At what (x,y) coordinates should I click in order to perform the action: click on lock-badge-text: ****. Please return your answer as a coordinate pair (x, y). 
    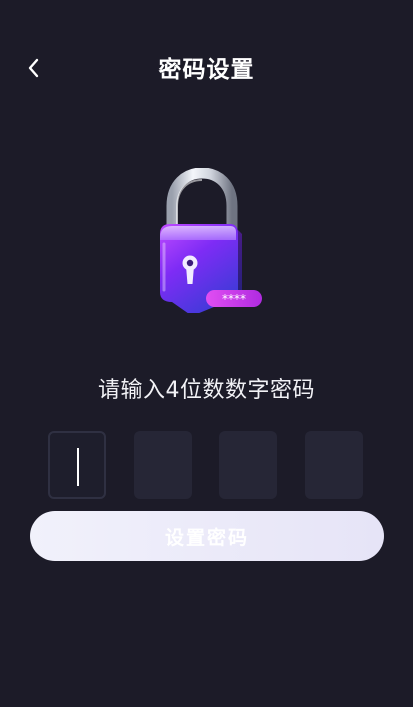
    Looking at the image, I should click on (234, 299).